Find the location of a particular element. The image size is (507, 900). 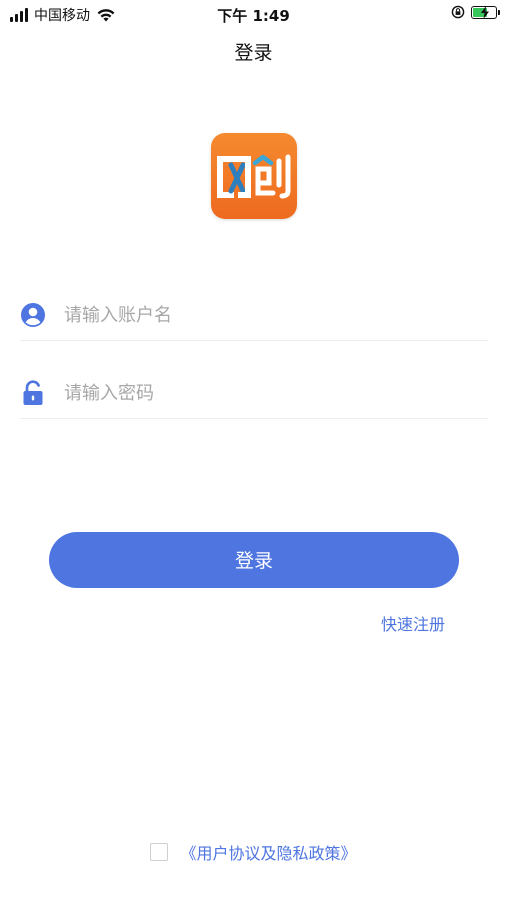

password-field-row is located at coordinates (254, 392).